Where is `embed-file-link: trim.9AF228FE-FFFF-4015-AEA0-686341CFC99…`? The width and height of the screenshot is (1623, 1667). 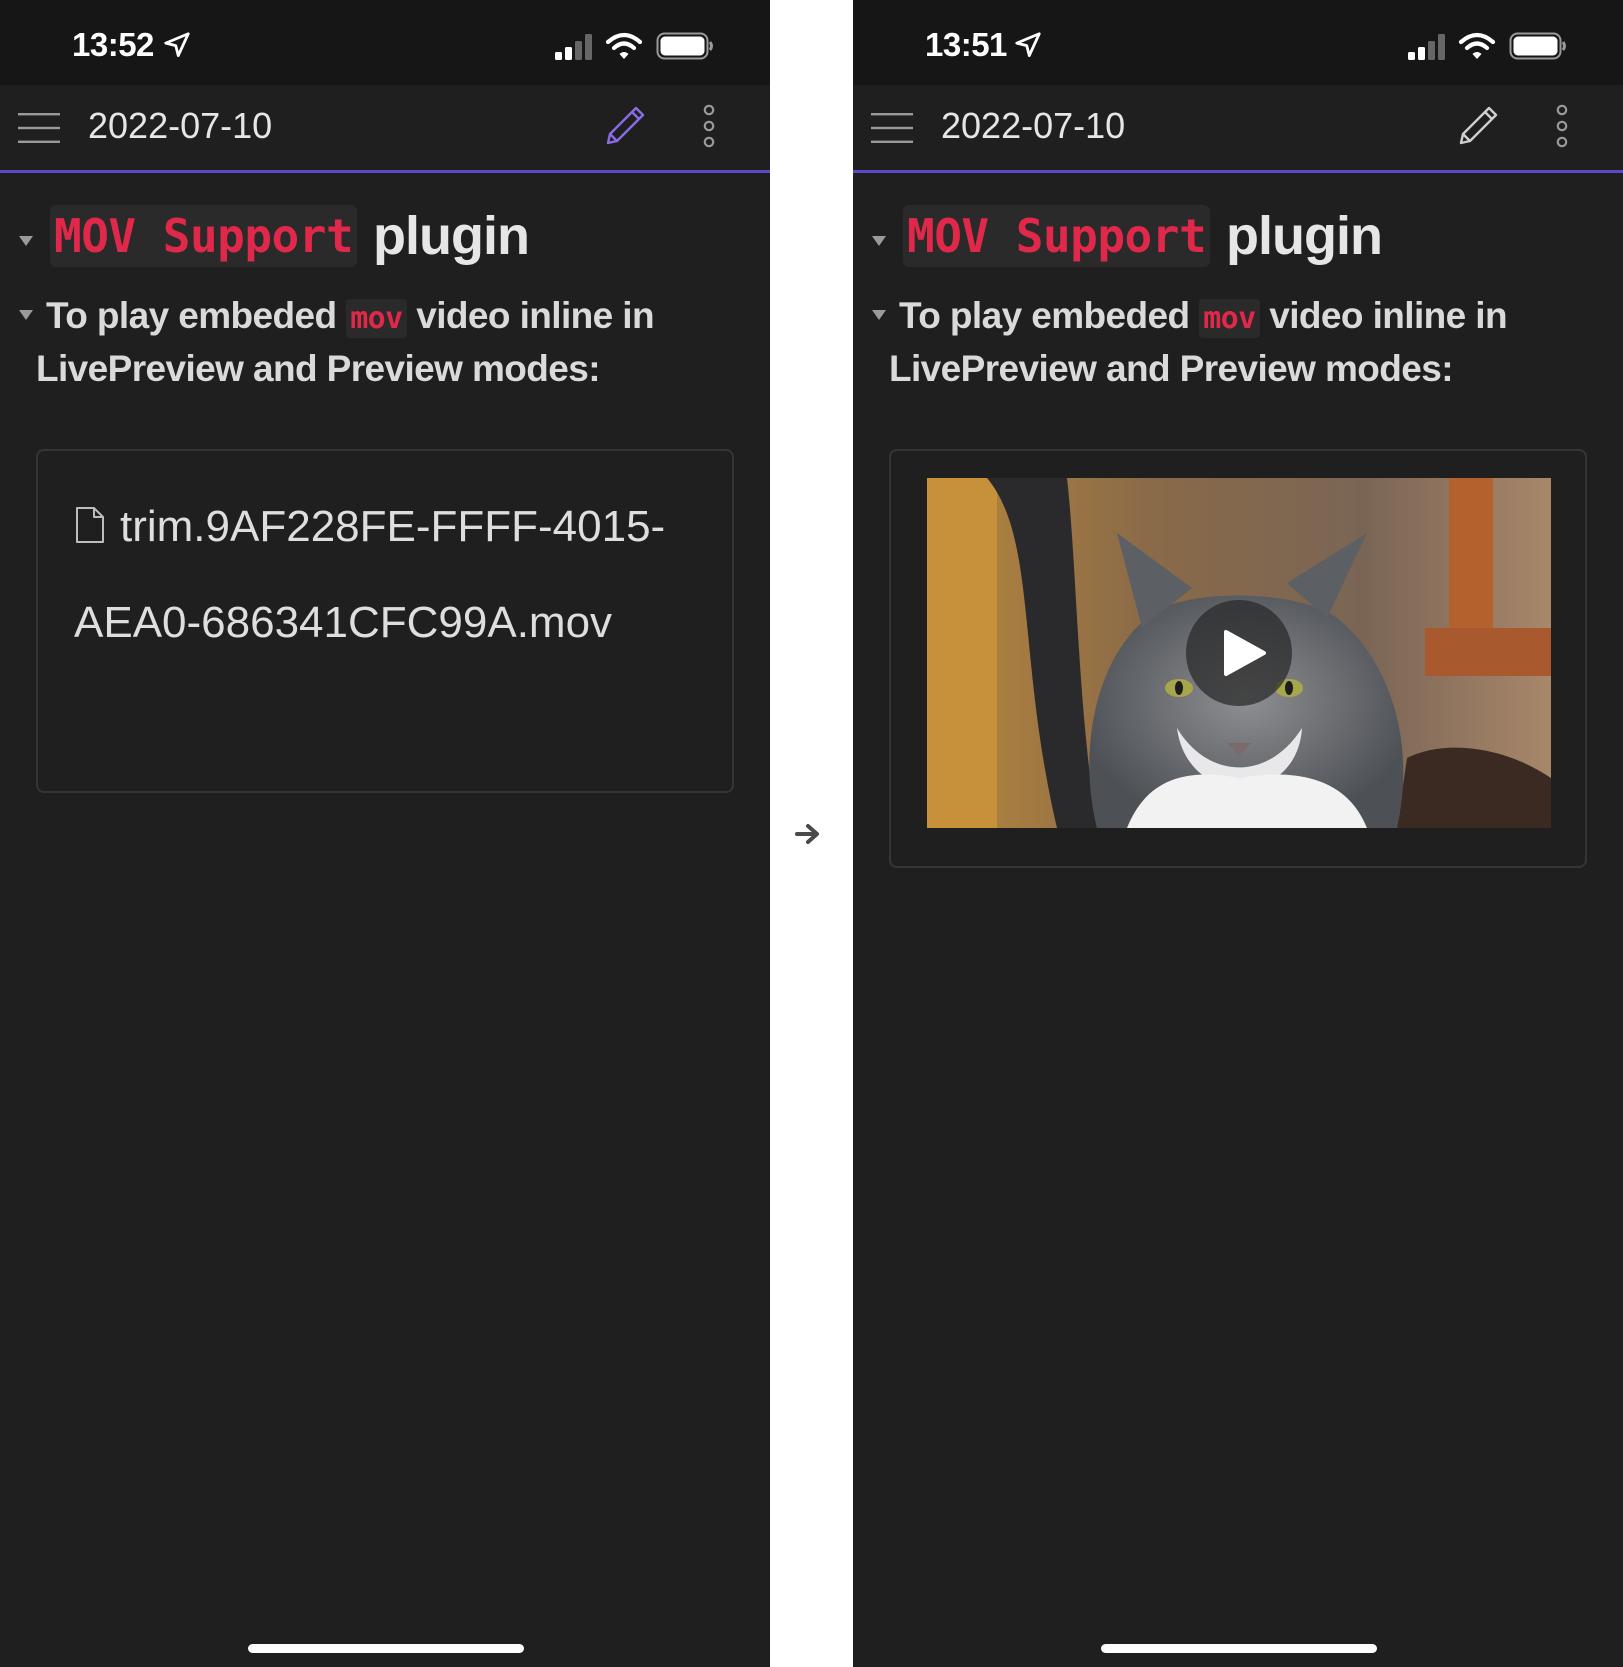
embed-file-link: trim.9AF228FE-FFFF-4015-AEA0-686341CFC99… is located at coordinates (394, 575).